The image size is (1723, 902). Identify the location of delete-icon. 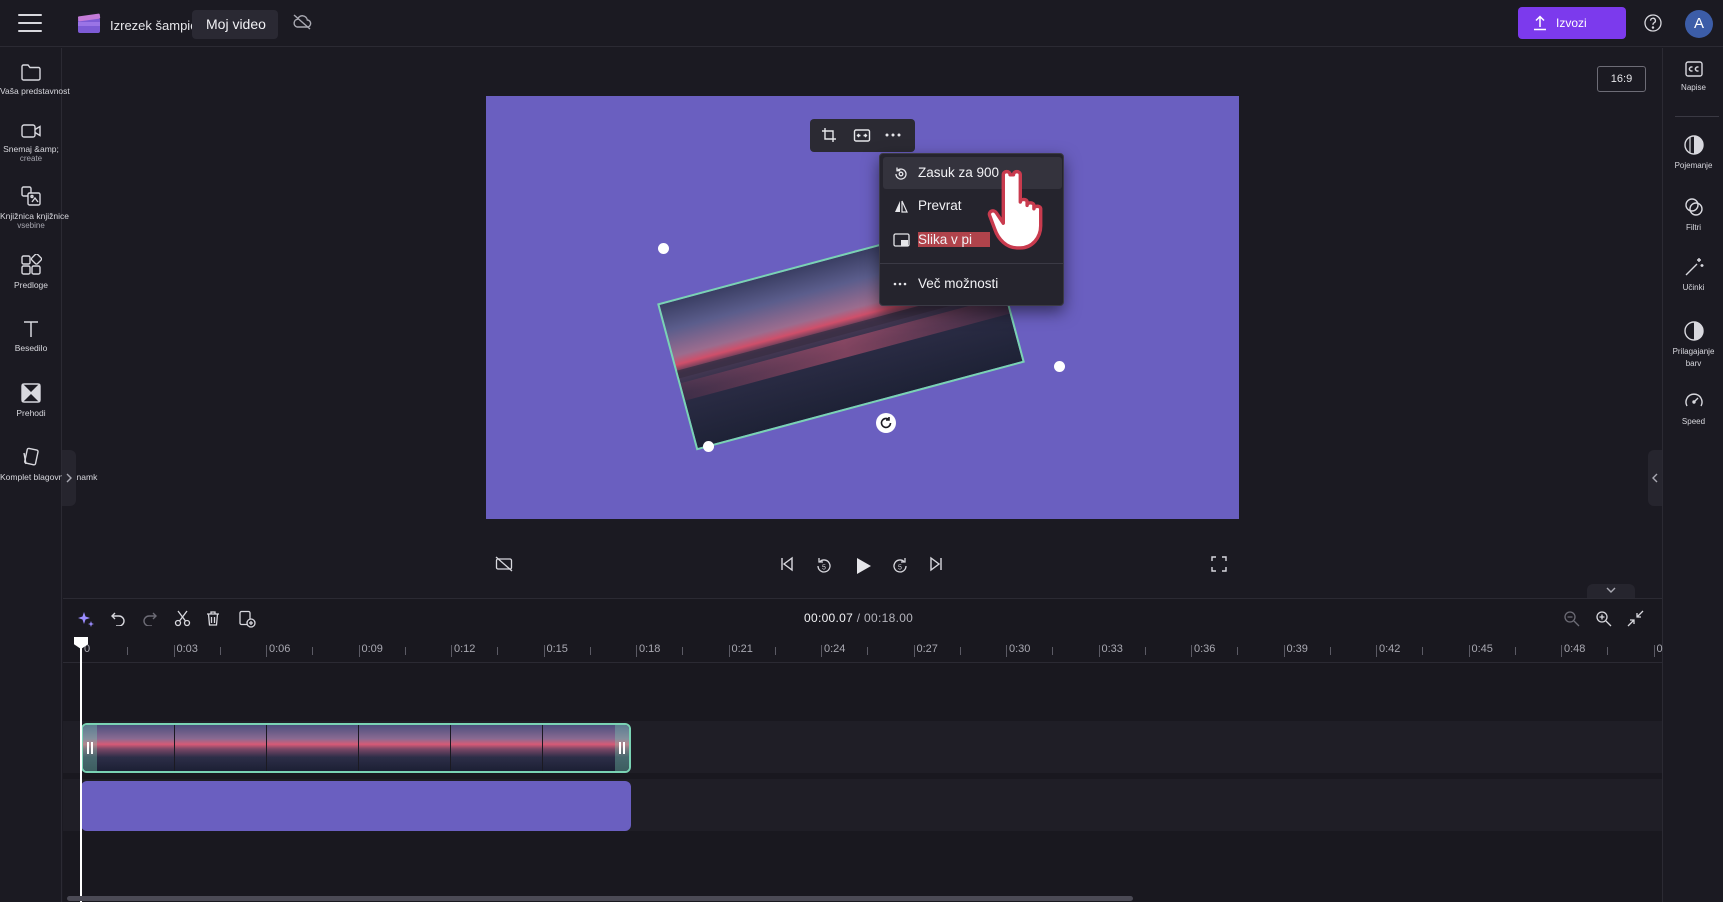
(213, 618).